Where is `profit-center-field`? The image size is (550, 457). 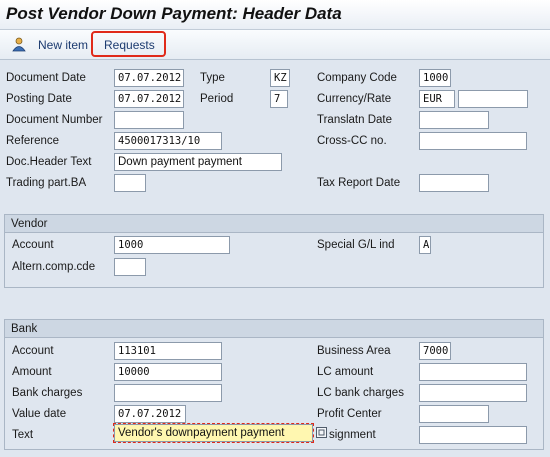 profit-center-field is located at coordinates (454, 414).